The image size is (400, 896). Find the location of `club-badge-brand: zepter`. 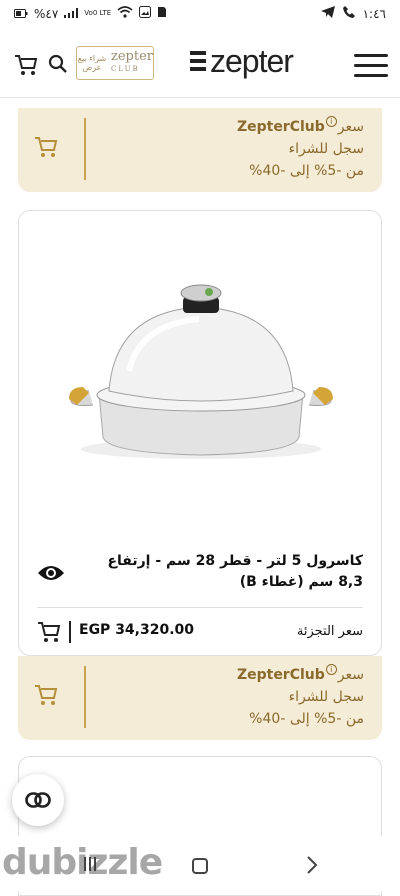

club-badge-brand: zepter is located at coordinates (132, 56).